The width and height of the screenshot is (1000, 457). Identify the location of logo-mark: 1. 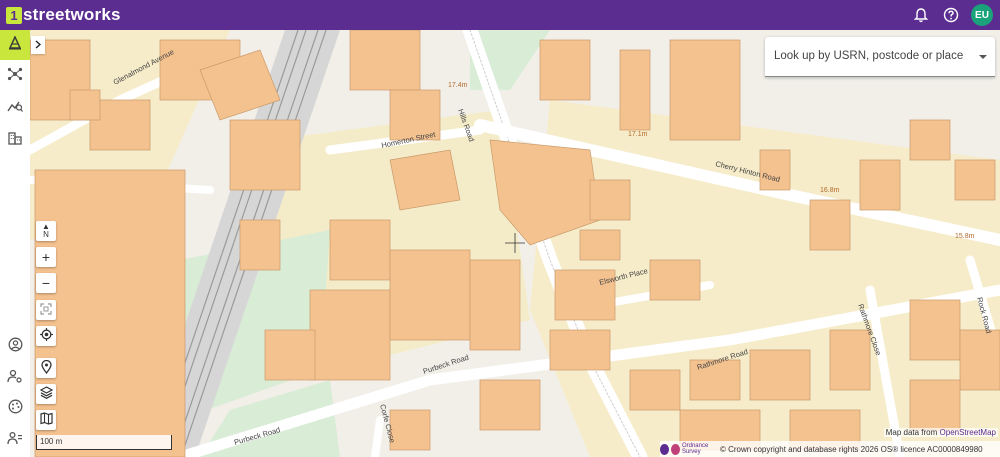
(14, 15).